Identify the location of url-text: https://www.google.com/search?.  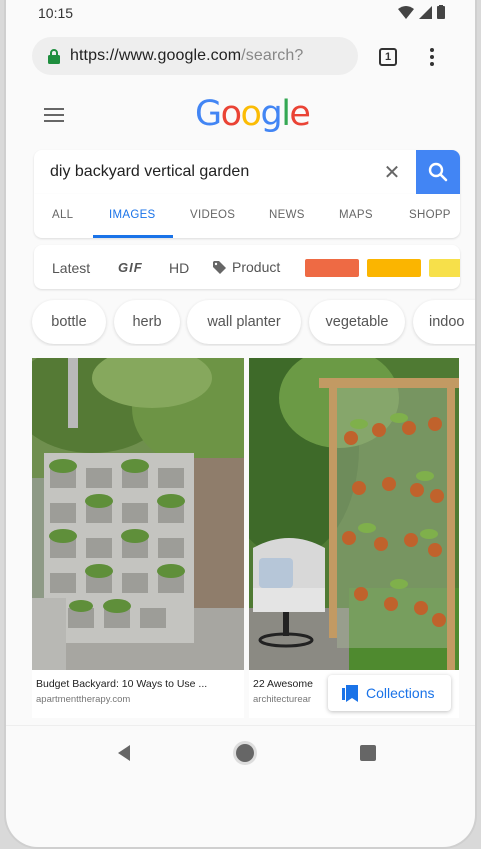
(186, 56).